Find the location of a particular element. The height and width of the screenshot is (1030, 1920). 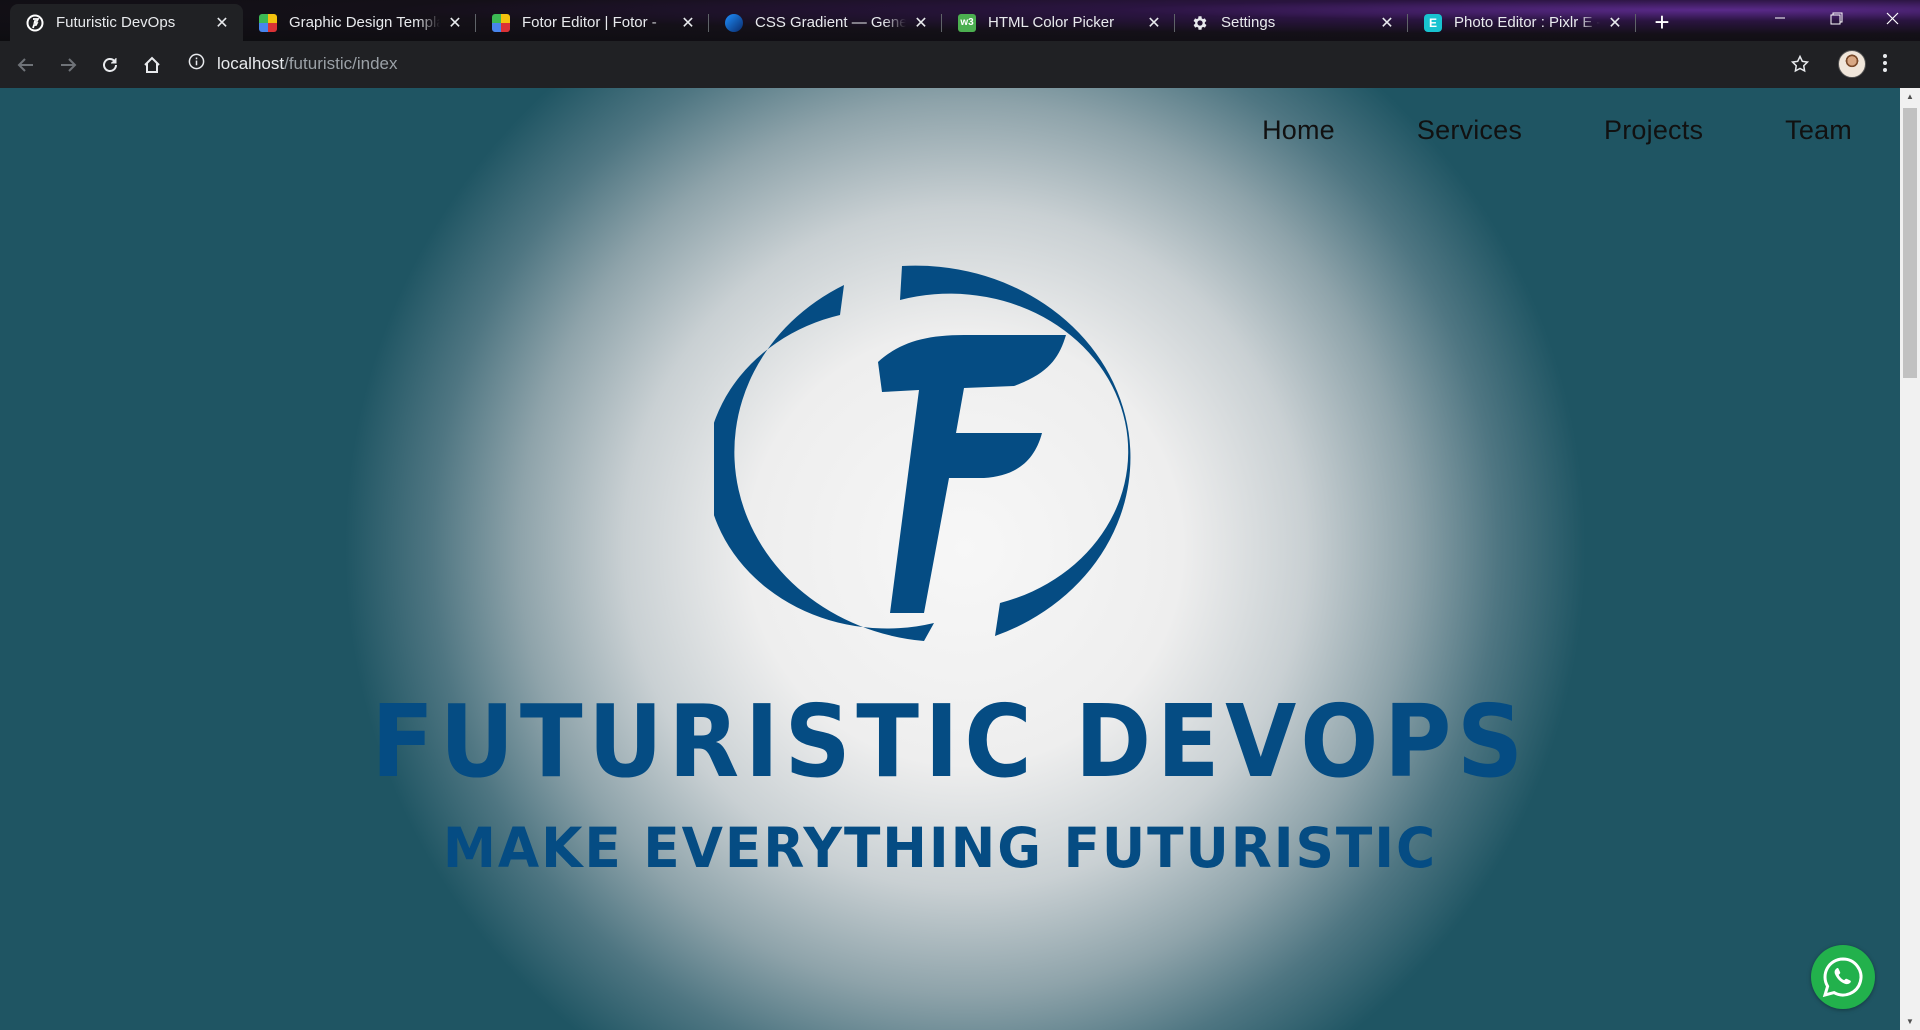

pixlr-favicon-icon: E is located at coordinates (1433, 22).